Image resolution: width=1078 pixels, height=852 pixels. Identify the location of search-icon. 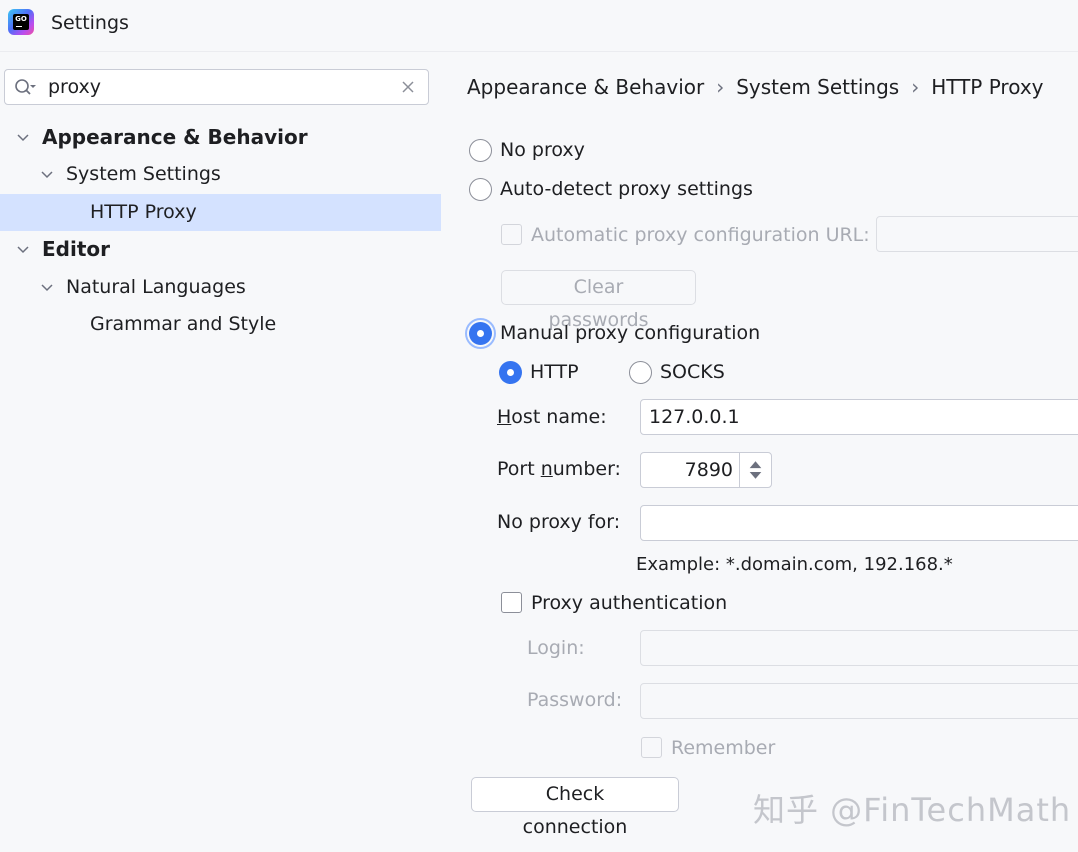
(25, 88).